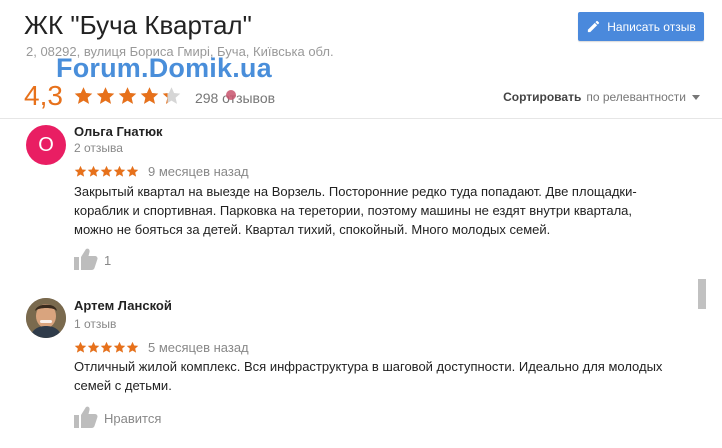 The height and width of the screenshot is (448, 722). Describe the element at coordinates (133, 418) in the screenshot. I see `like-label: Нравится` at that location.